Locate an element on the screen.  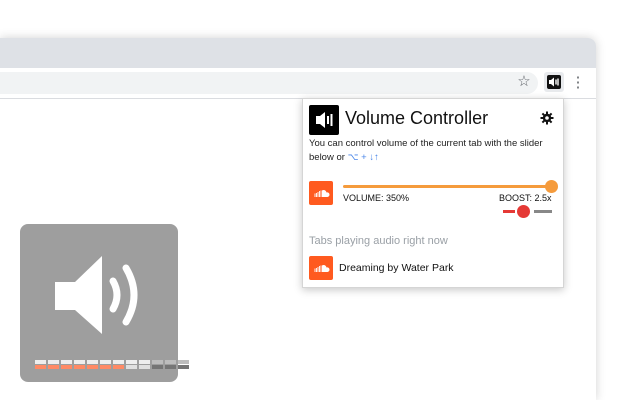
audio-tab-title: Dreaming by Water Park is located at coordinates (396, 268).